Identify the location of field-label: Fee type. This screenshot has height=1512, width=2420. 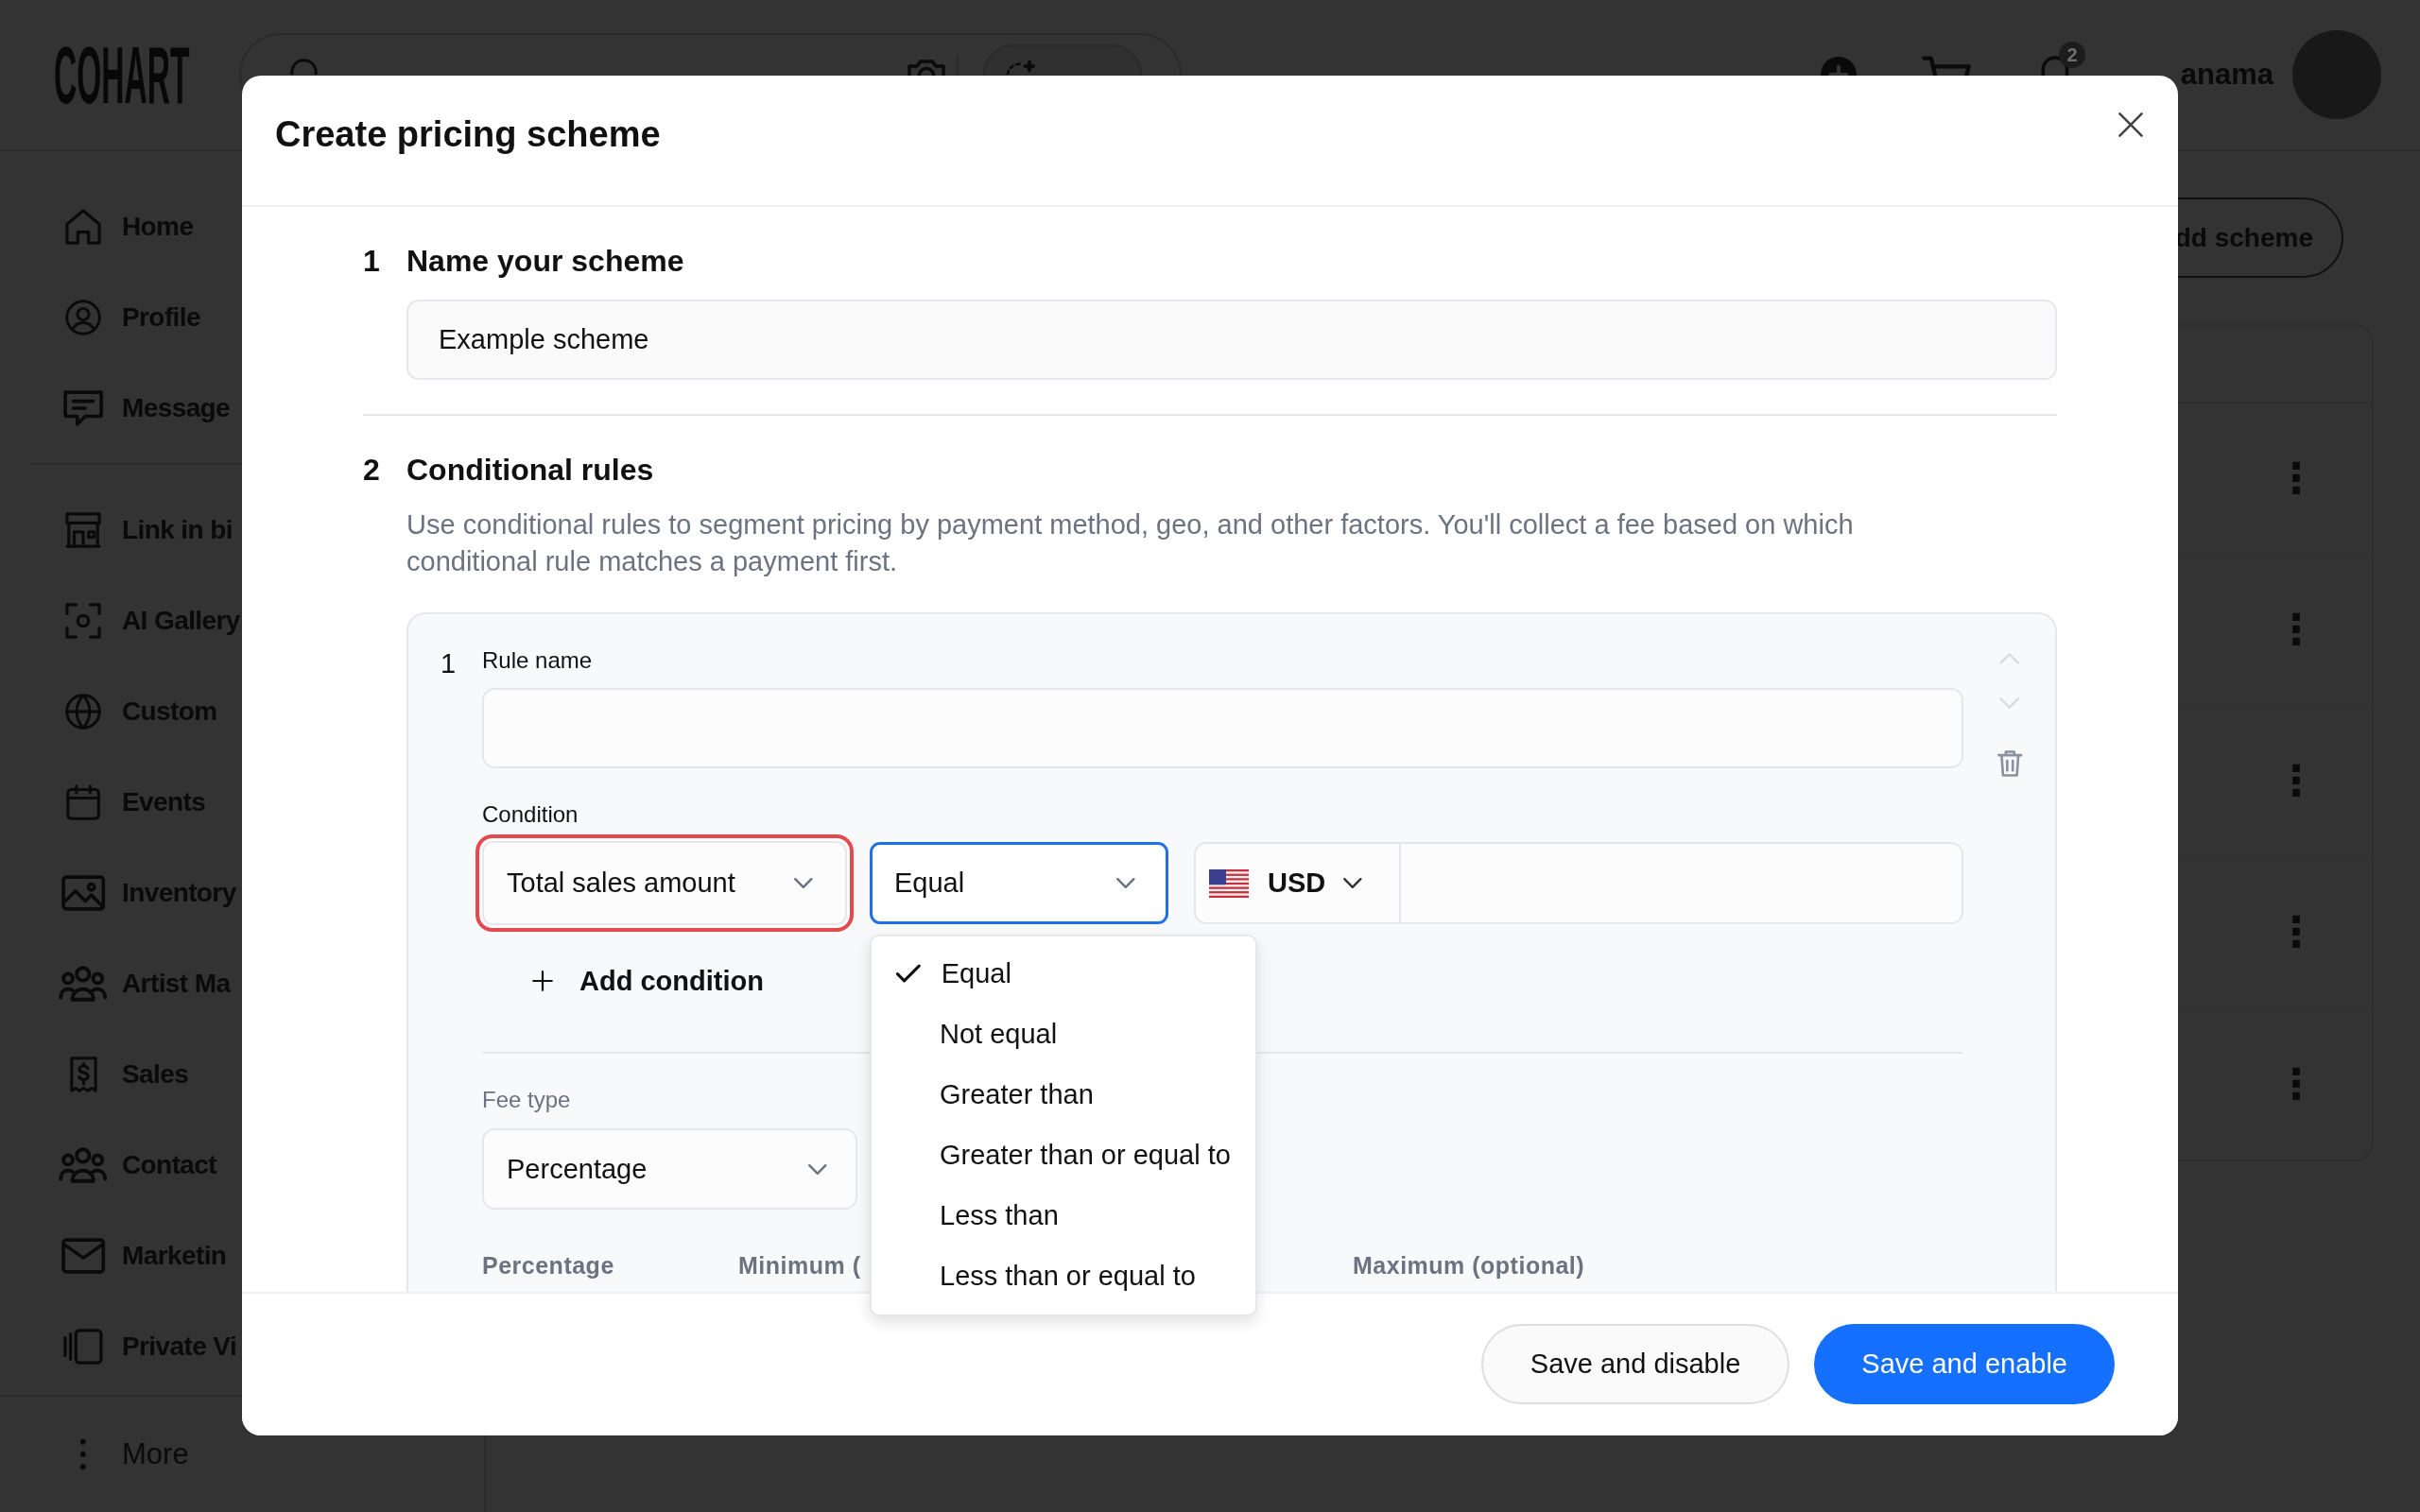
(526, 1100).